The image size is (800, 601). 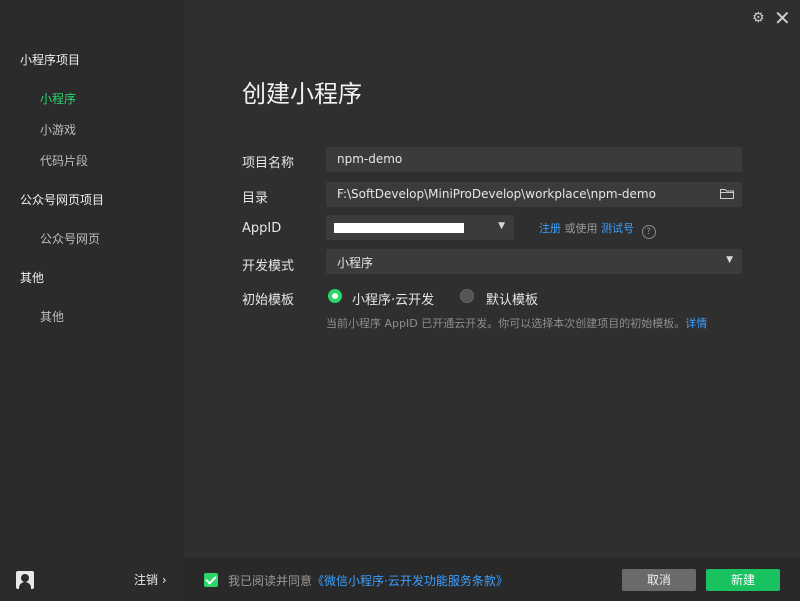 What do you see at coordinates (410, 581) in the screenshot?
I see `terms-link: 《微信小程序·云开发功能服务条款》` at bounding box center [410, 581].